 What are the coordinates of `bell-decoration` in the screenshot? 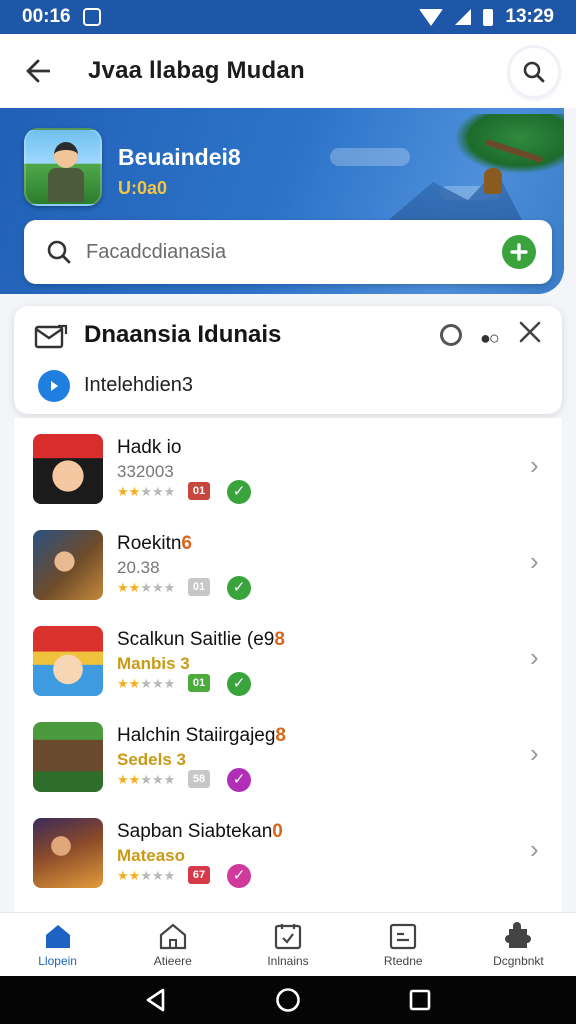 It's located at (493, 181).